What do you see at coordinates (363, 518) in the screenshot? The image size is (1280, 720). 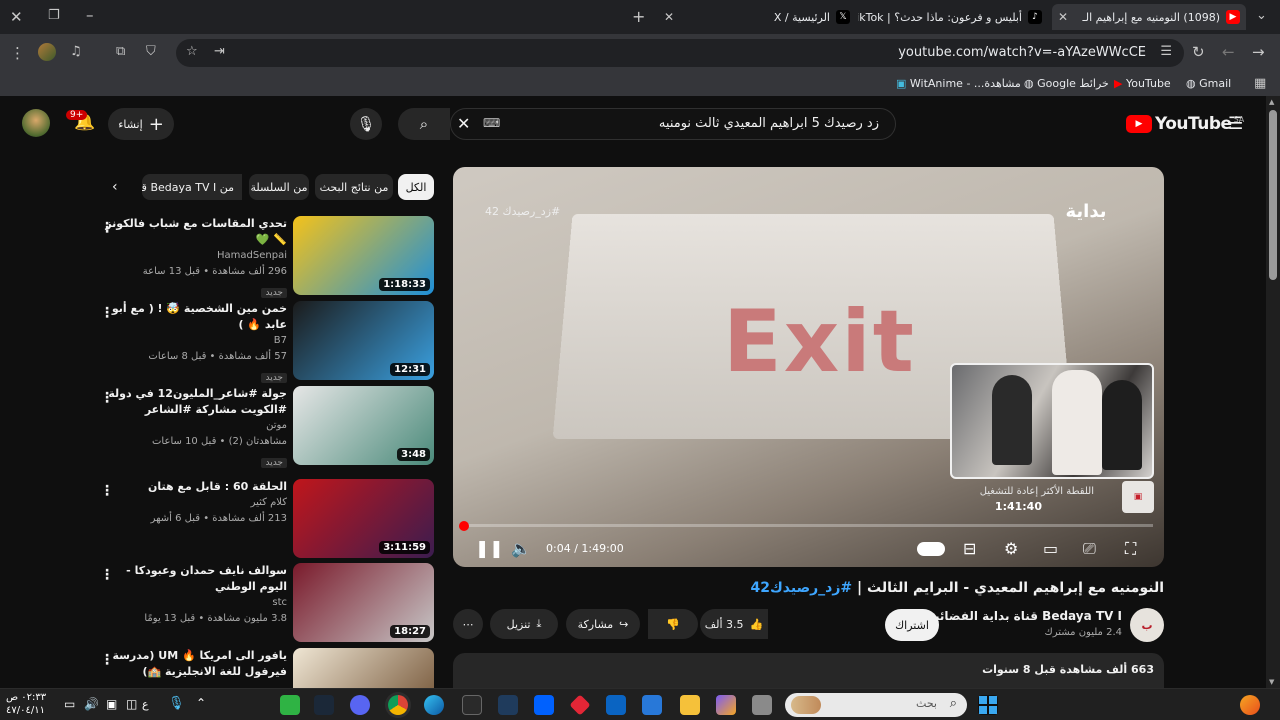 I see `video-thumbnail: 3:11:59` at bounding box center [363, 518].